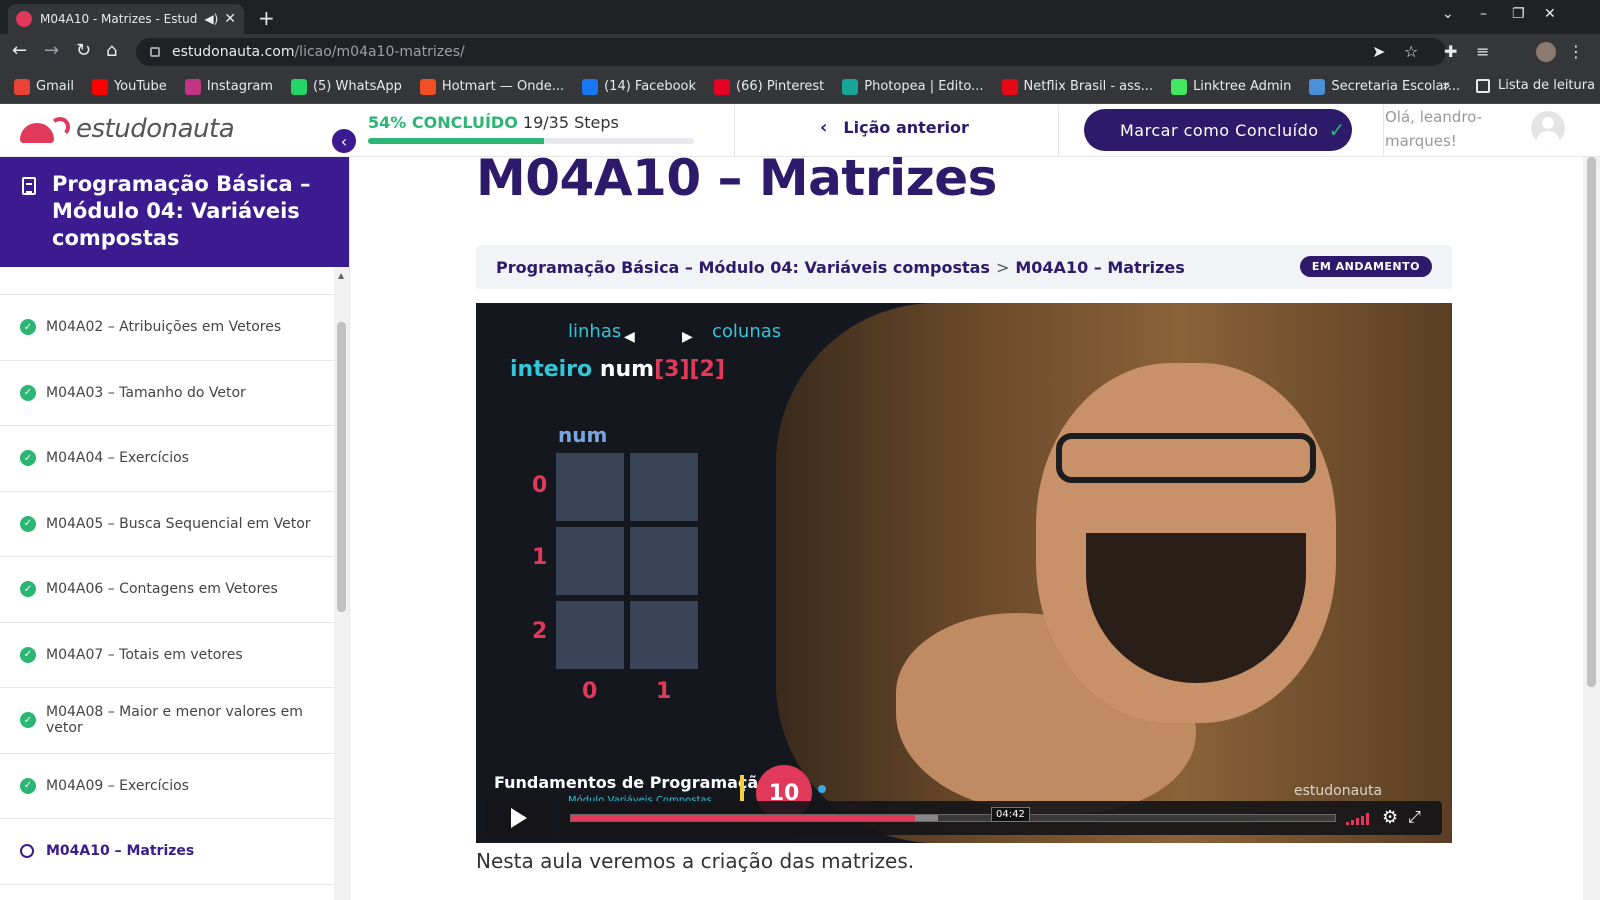 The height and width of the screenshot is (900, 1600). I want to click on profile-avatar, so click(1546, 52).